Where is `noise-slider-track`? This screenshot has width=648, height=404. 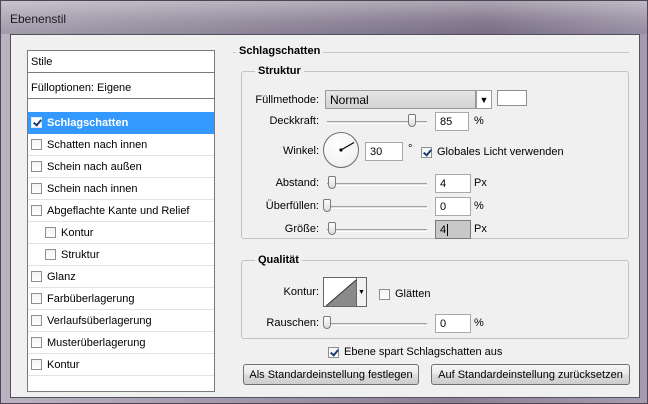 noise-slider-track is located at coordinates (377, 324).